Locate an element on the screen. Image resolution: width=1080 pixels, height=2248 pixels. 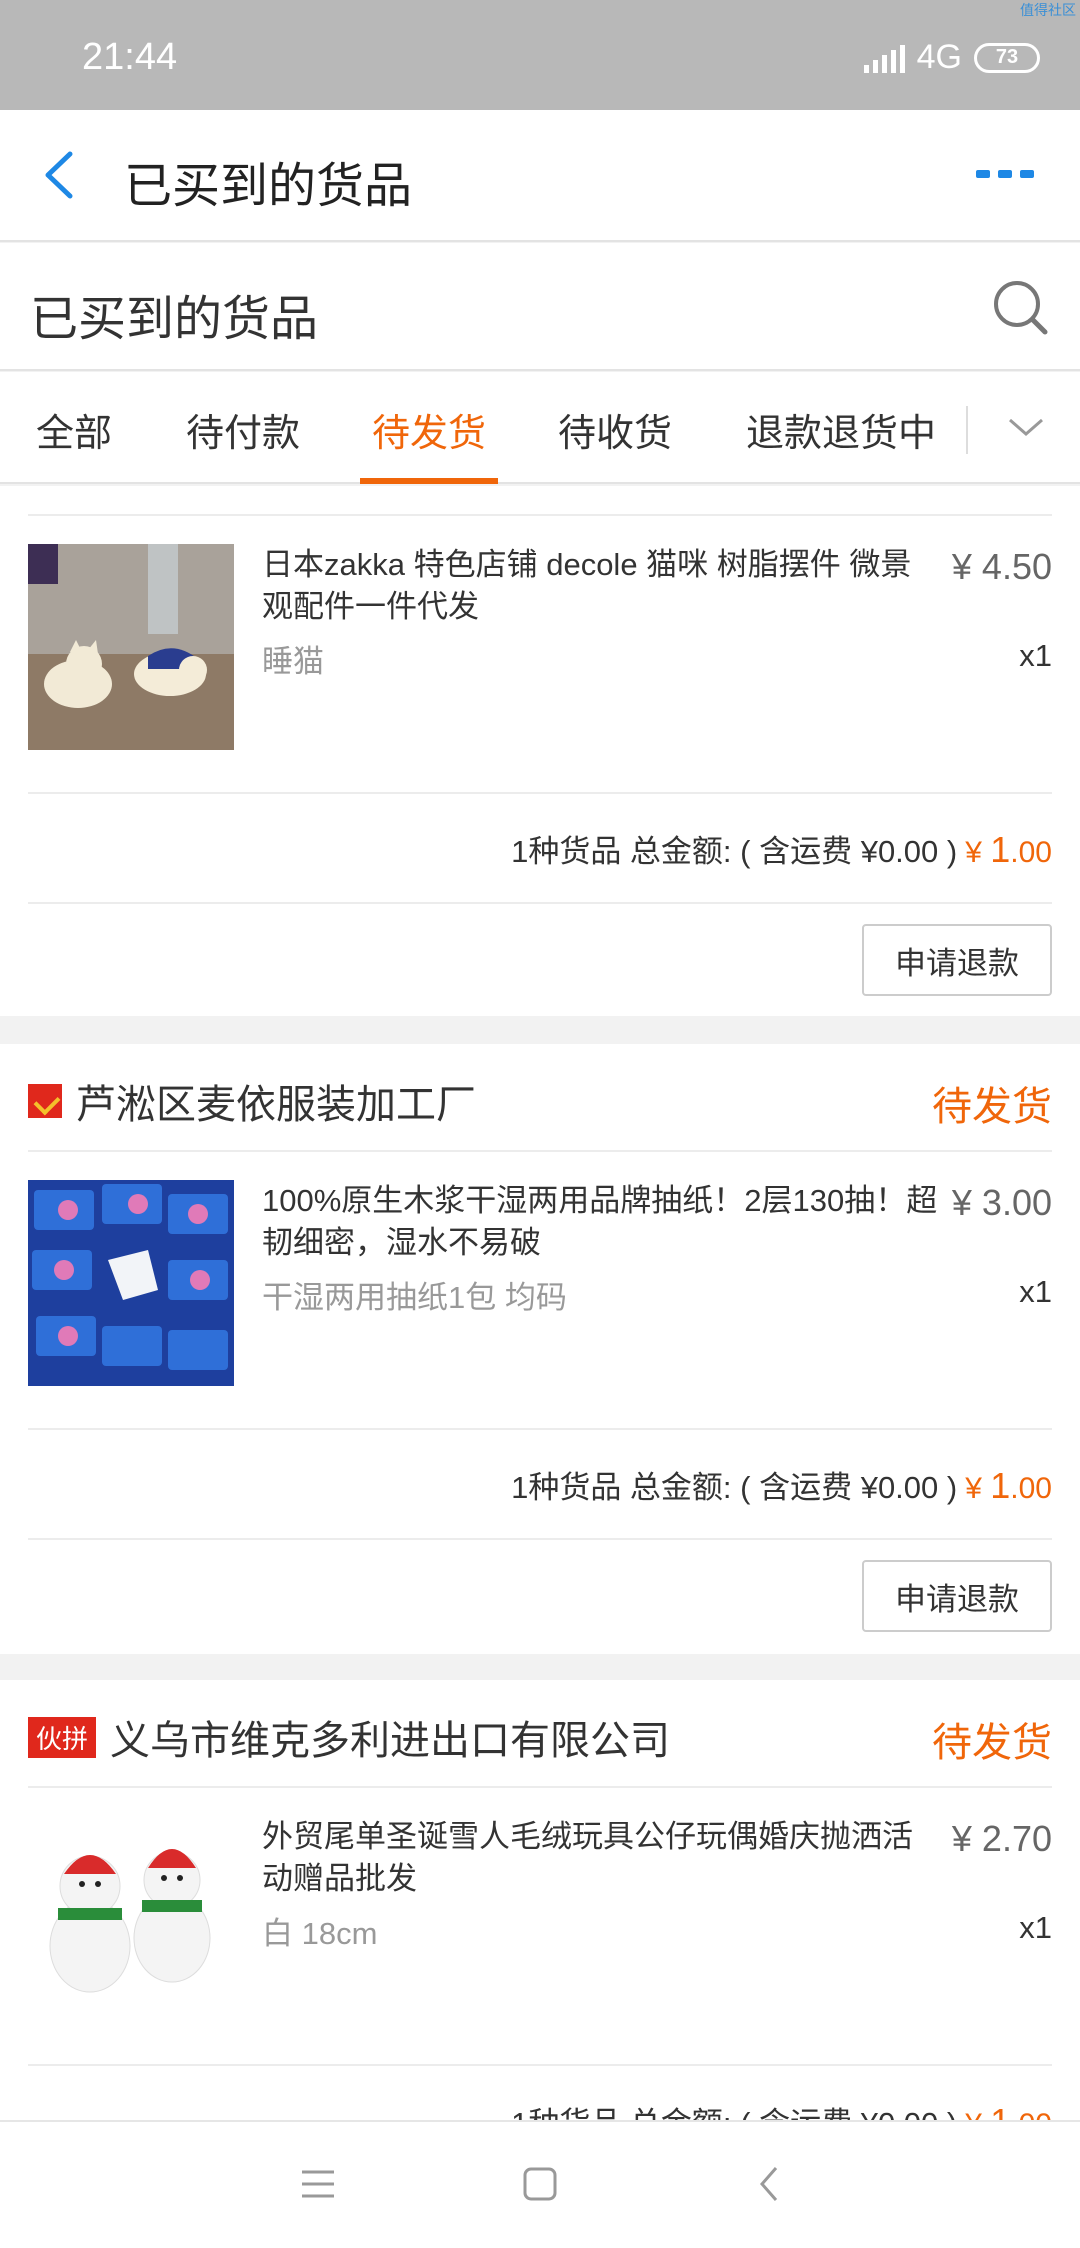
product-image-snowman is located at coordinates (131, 1919).